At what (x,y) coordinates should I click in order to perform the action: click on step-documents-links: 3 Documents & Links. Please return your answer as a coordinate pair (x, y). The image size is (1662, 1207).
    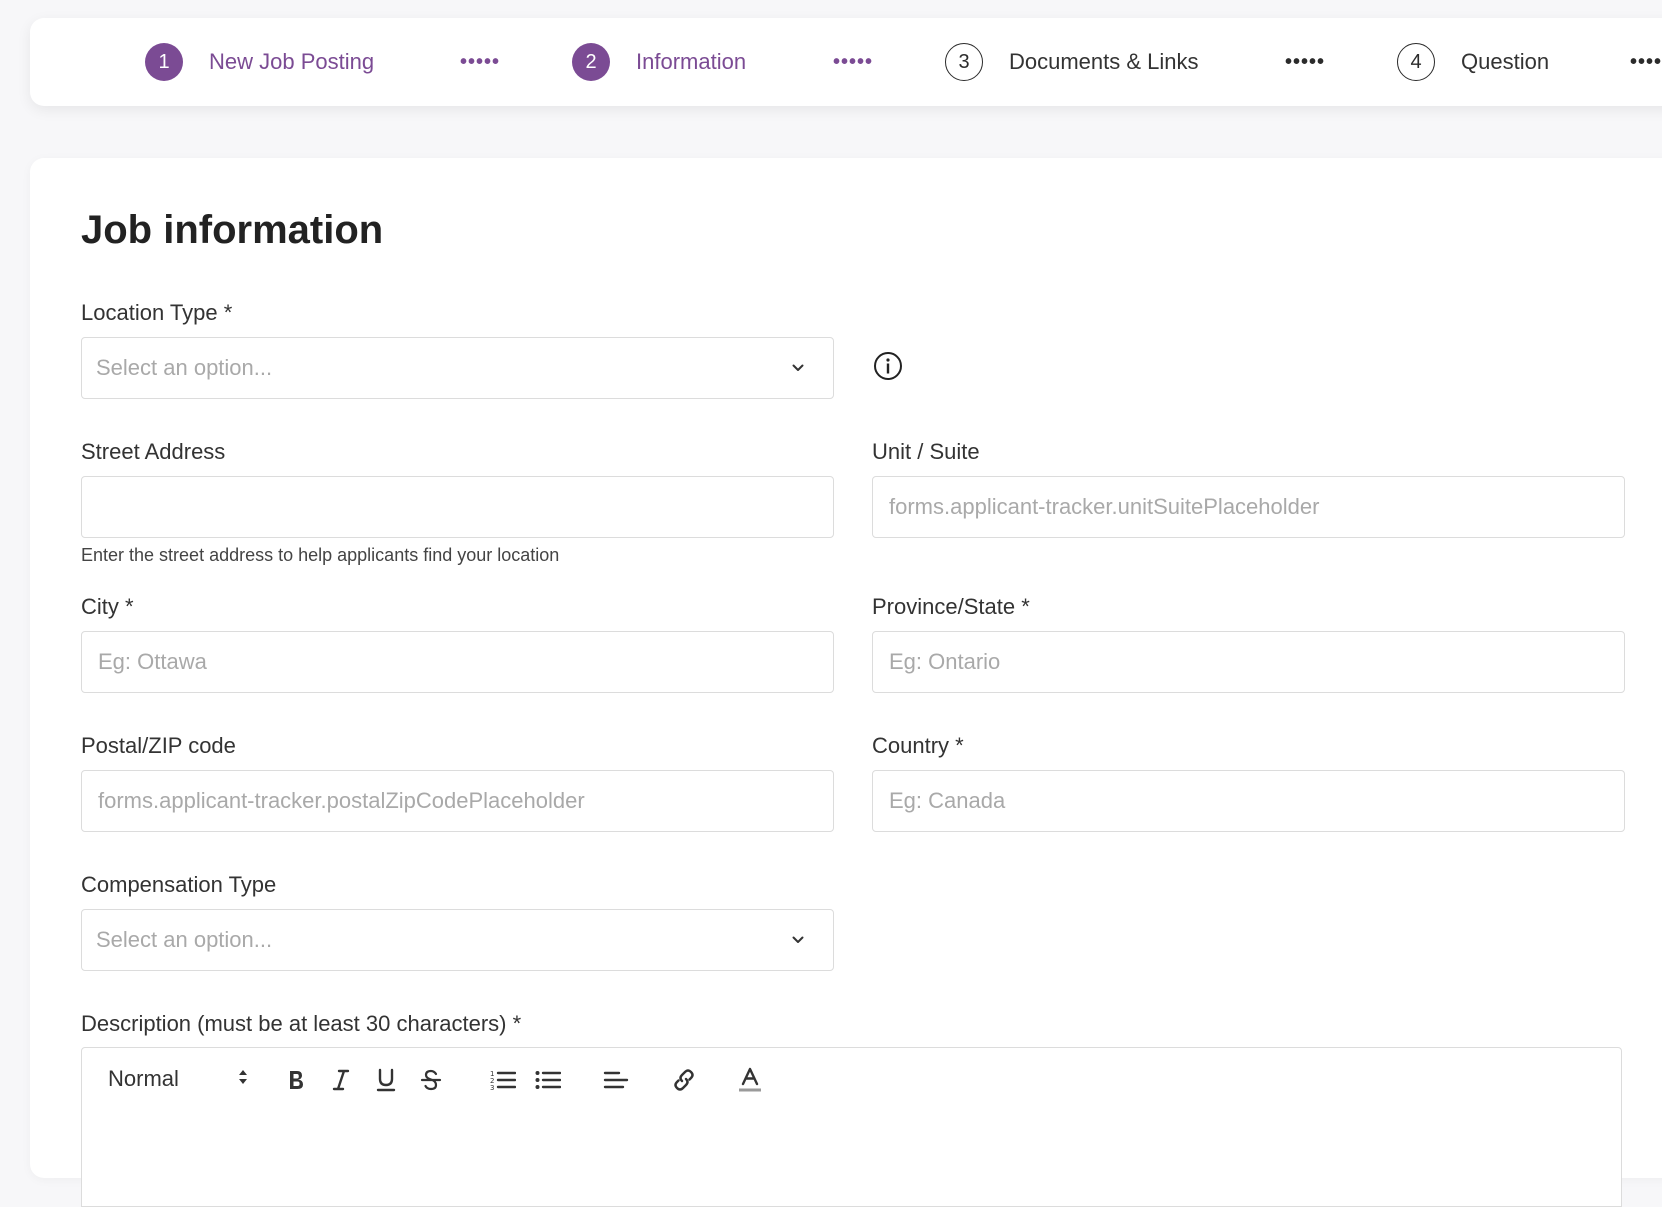
    Looking at the image, I should click on (1072, 62).